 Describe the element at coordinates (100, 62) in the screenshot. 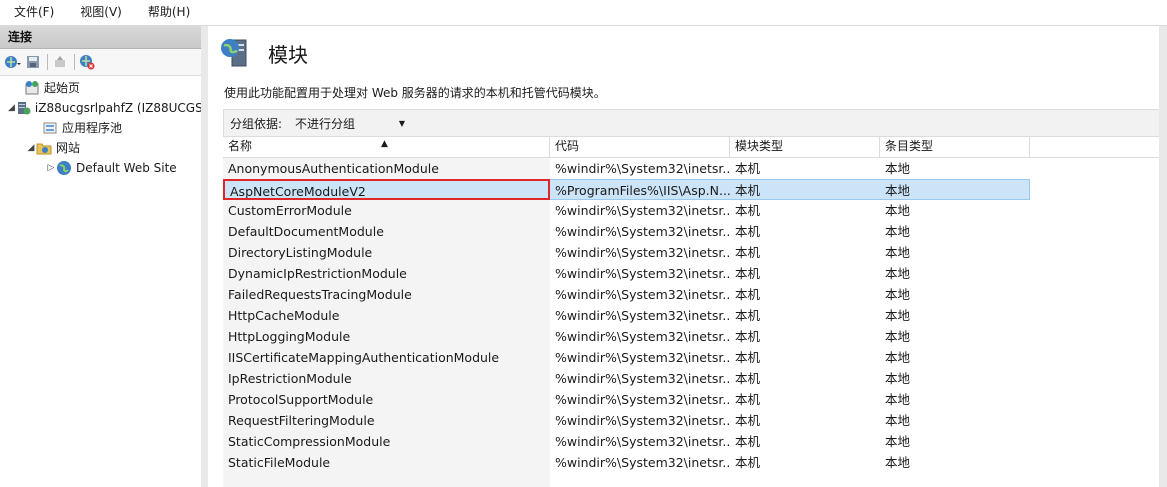

I see `connections-toolbar` at that location.